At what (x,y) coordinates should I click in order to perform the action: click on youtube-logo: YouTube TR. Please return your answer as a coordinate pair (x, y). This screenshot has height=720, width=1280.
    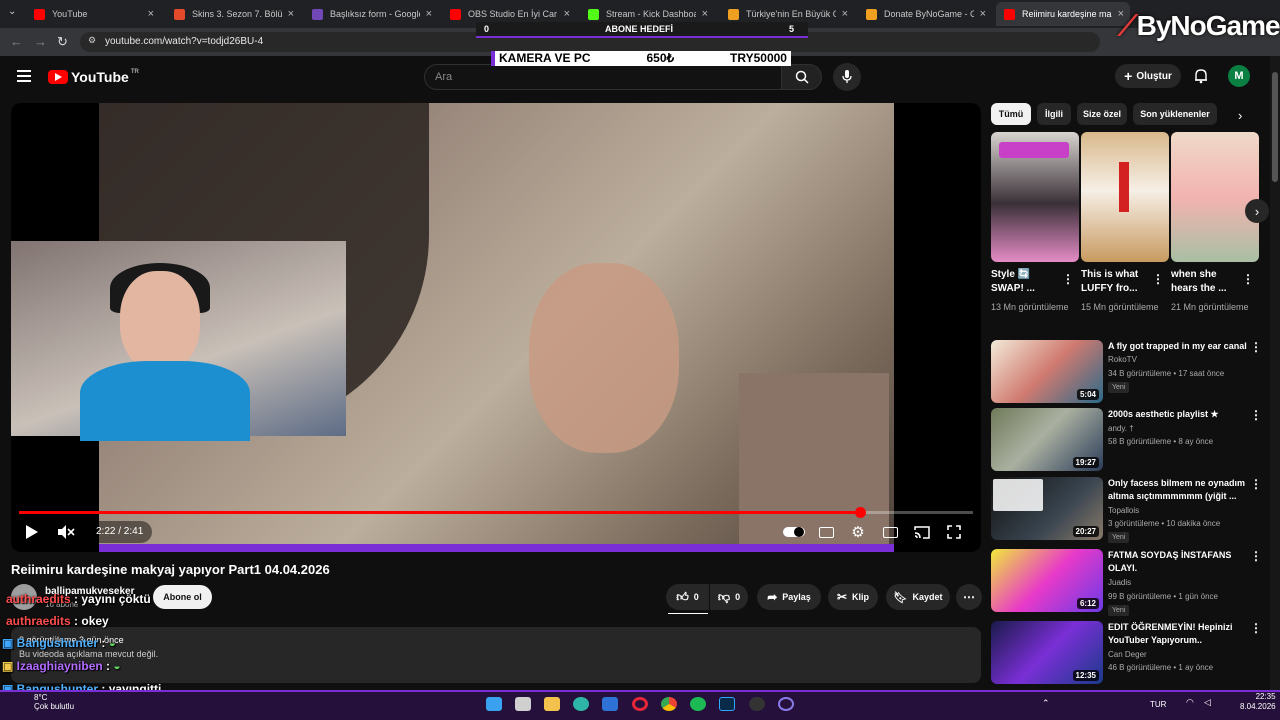
    Looking at the image, I should click on (93, 77).